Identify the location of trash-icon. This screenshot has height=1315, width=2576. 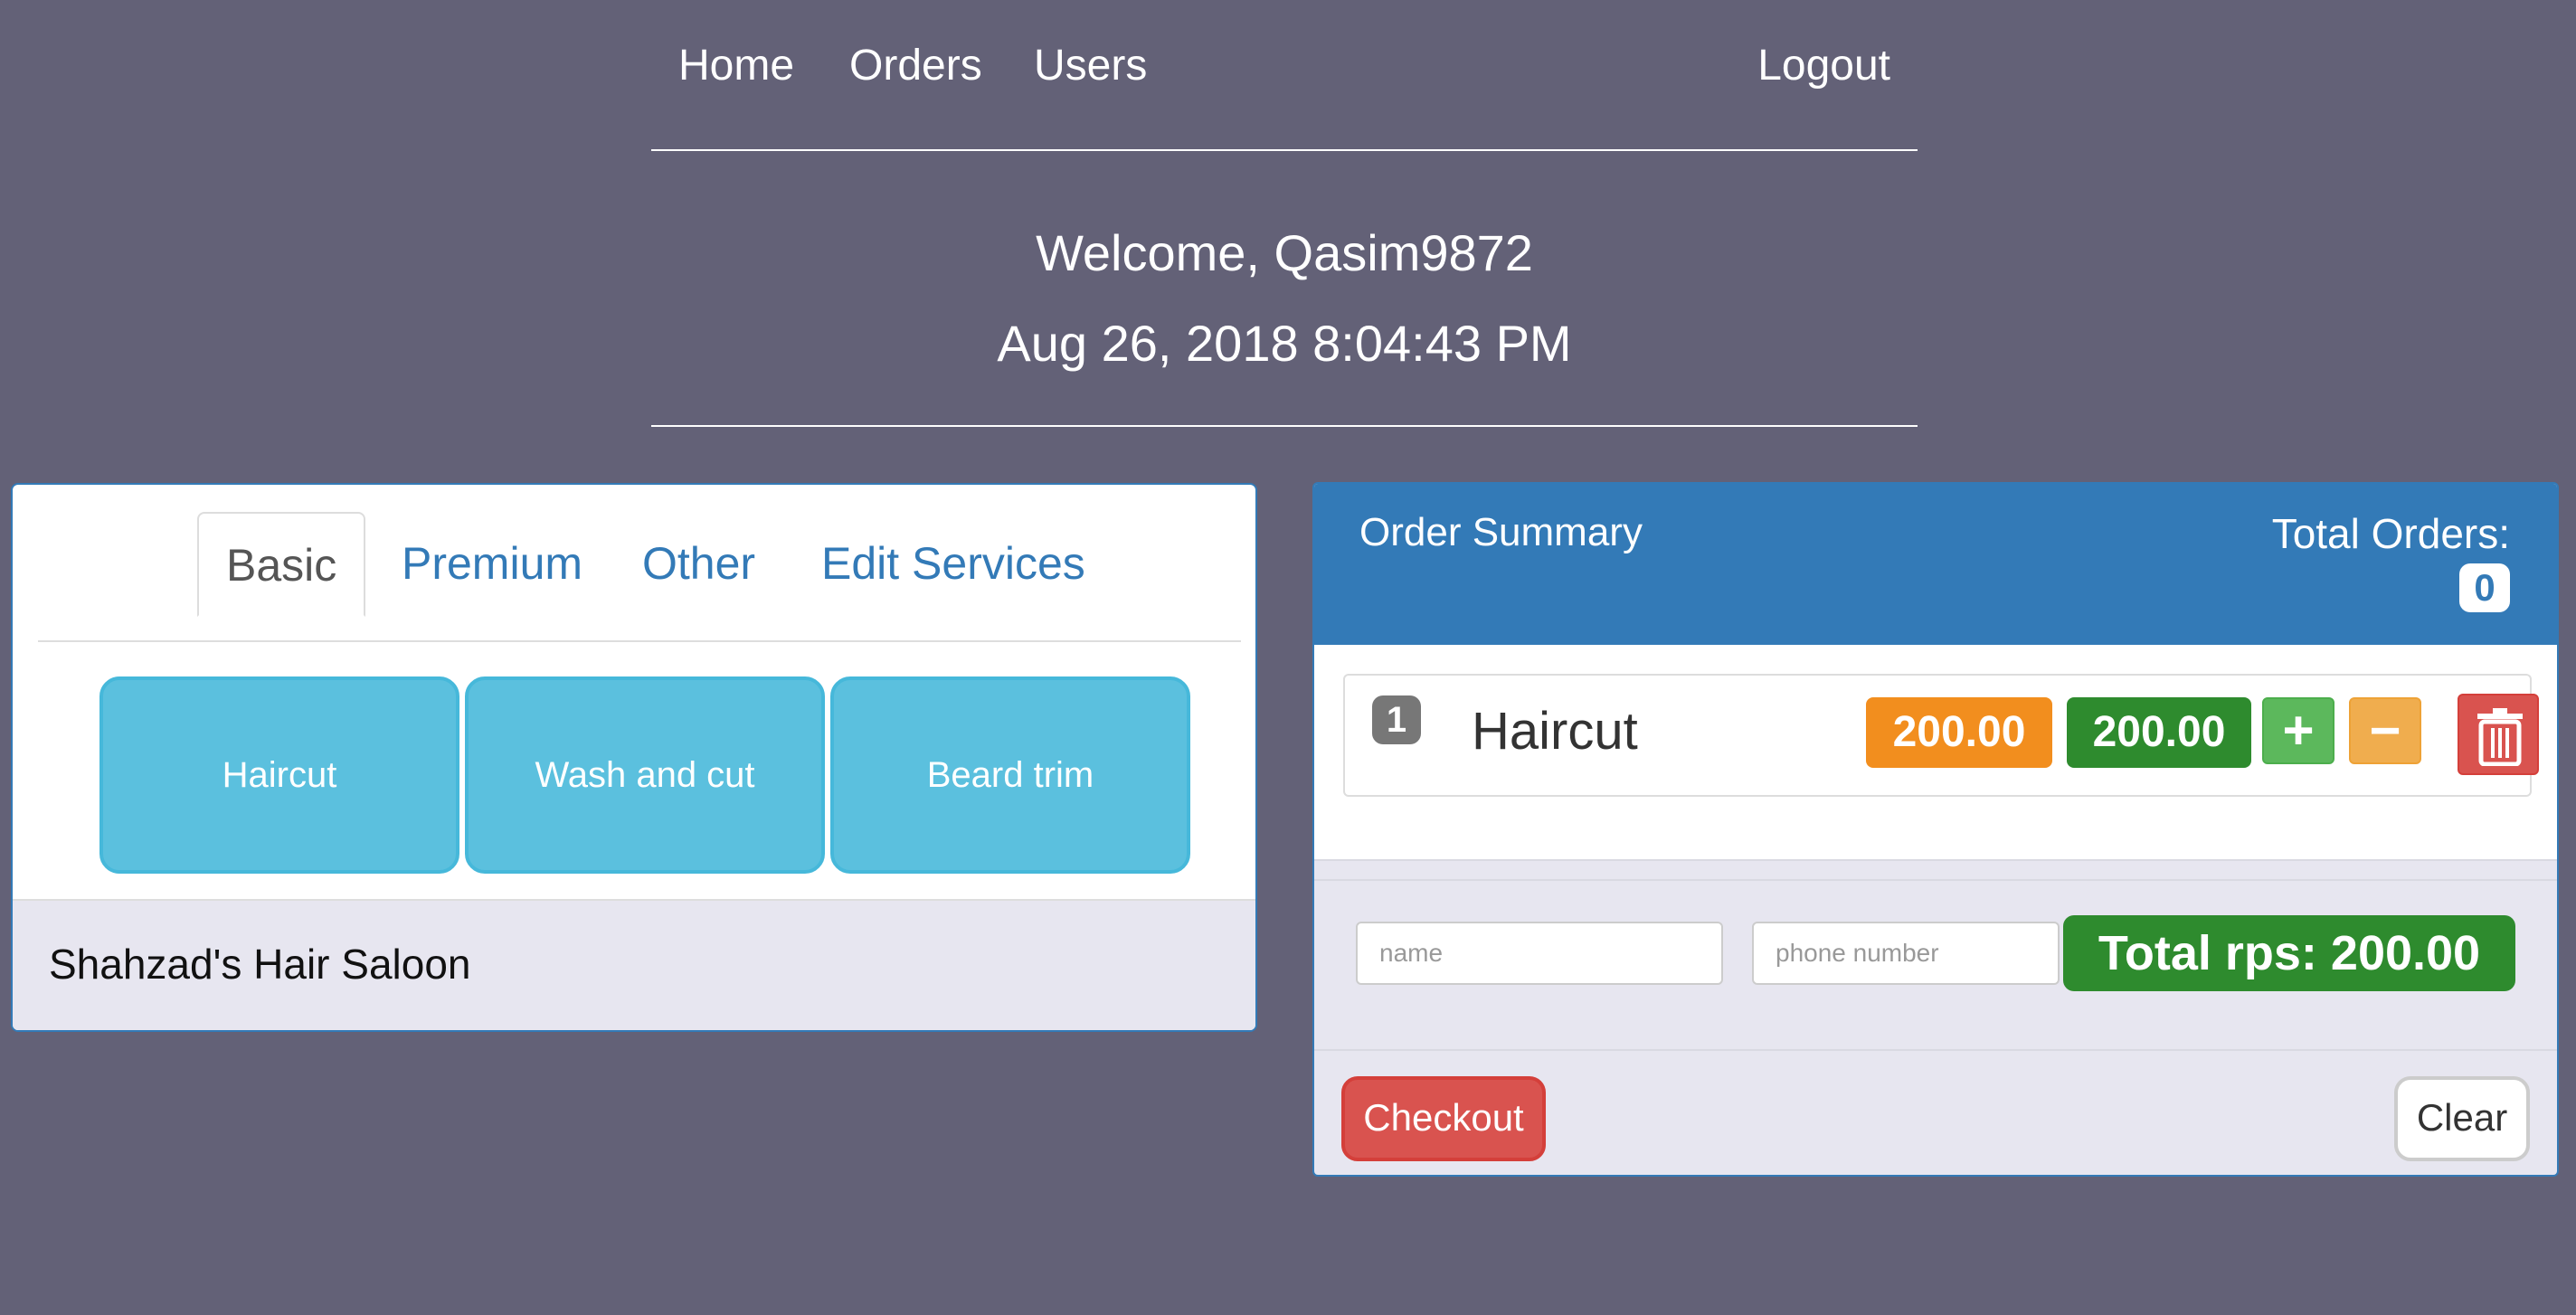
(2500, 737).